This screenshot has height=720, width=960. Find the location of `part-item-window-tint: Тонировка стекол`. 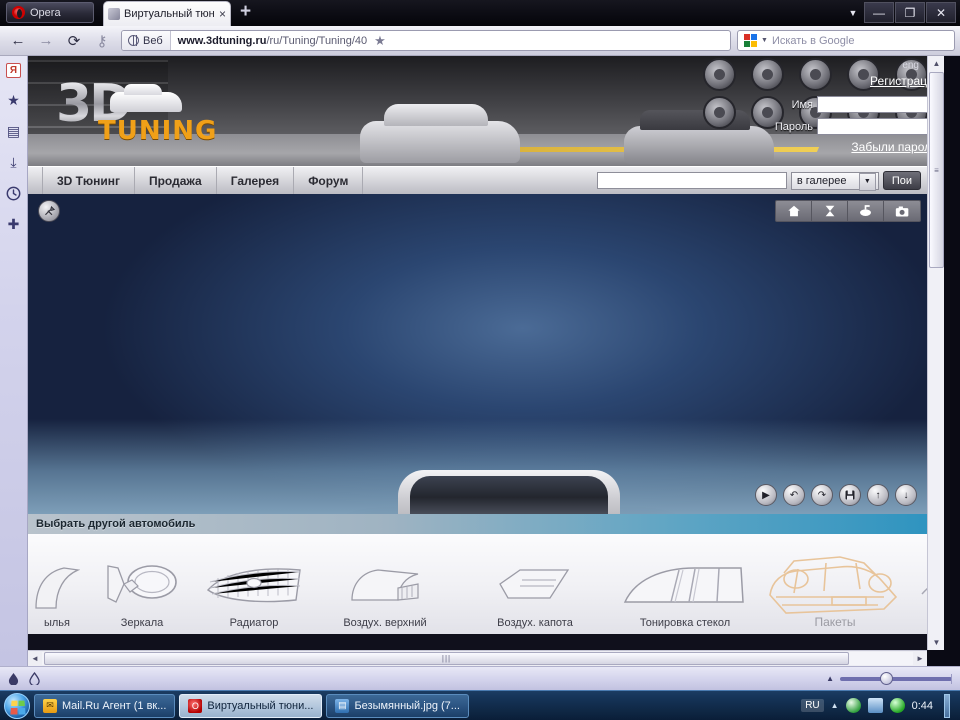

part-item-window-tint: Тонировка стекол is located at coordinates (685, 594).